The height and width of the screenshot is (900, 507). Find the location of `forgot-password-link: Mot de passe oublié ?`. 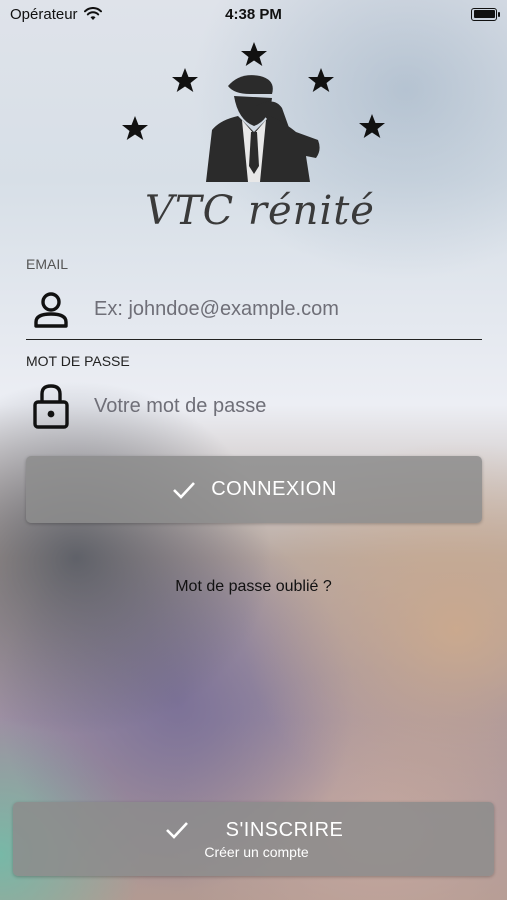

forgot-password-link: Mot de passe oublié ? is located at coordinates (253, 587).